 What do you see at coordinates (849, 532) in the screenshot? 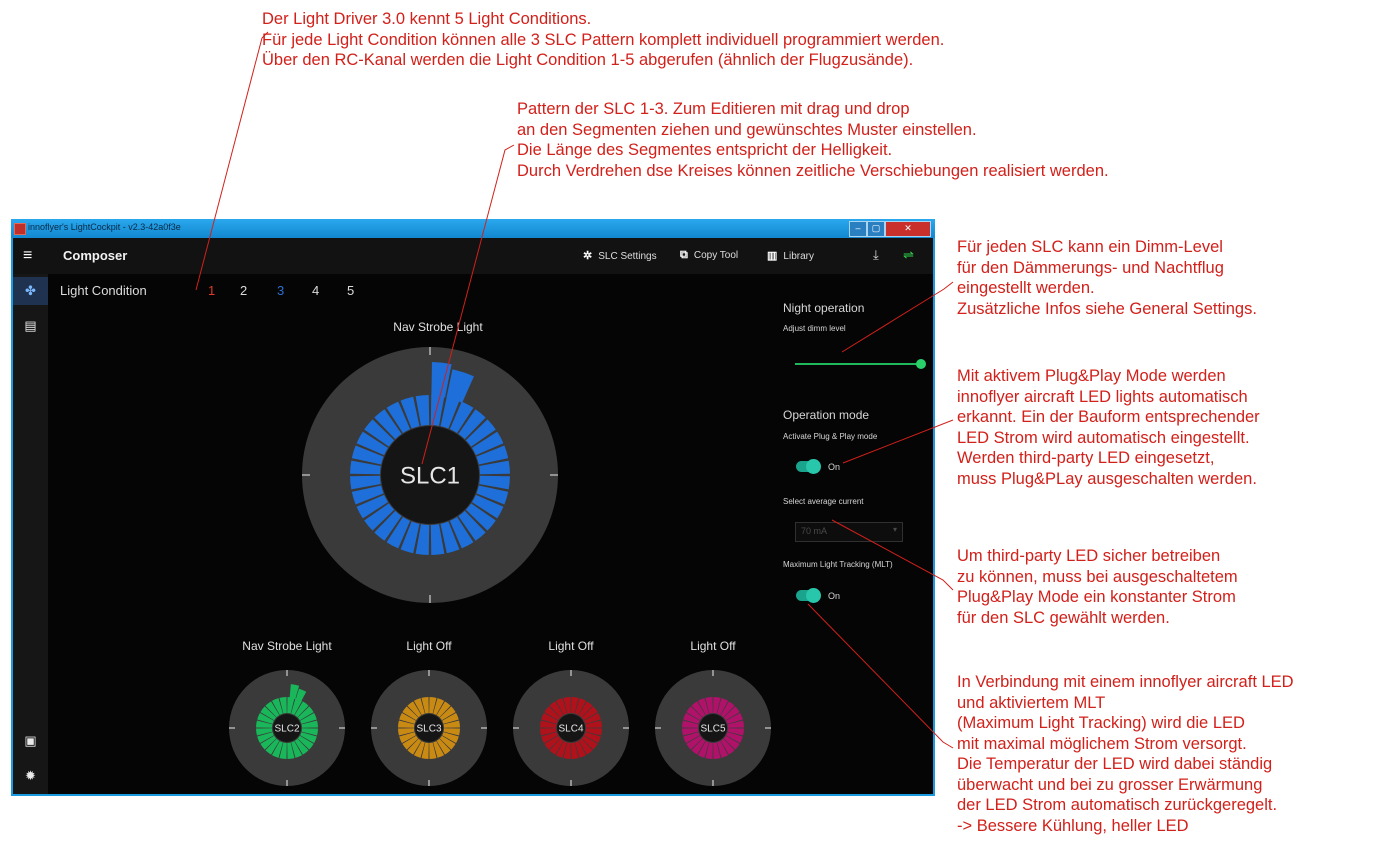
I see `current-select: 70 mA ▾` at bounding box center [849, 532].